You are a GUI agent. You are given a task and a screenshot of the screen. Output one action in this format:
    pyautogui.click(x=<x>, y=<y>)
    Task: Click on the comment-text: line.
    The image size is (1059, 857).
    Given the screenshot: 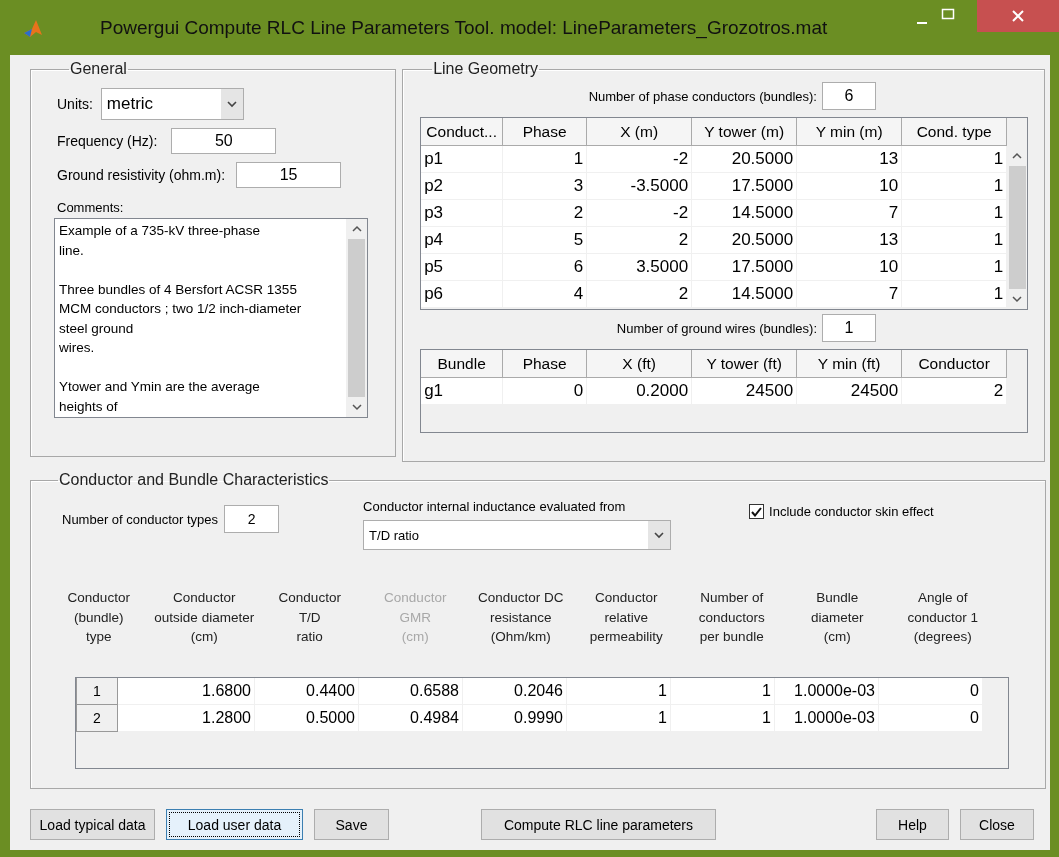 What is the action you would take?
    pyautogui.click(x=72, y=250)
    